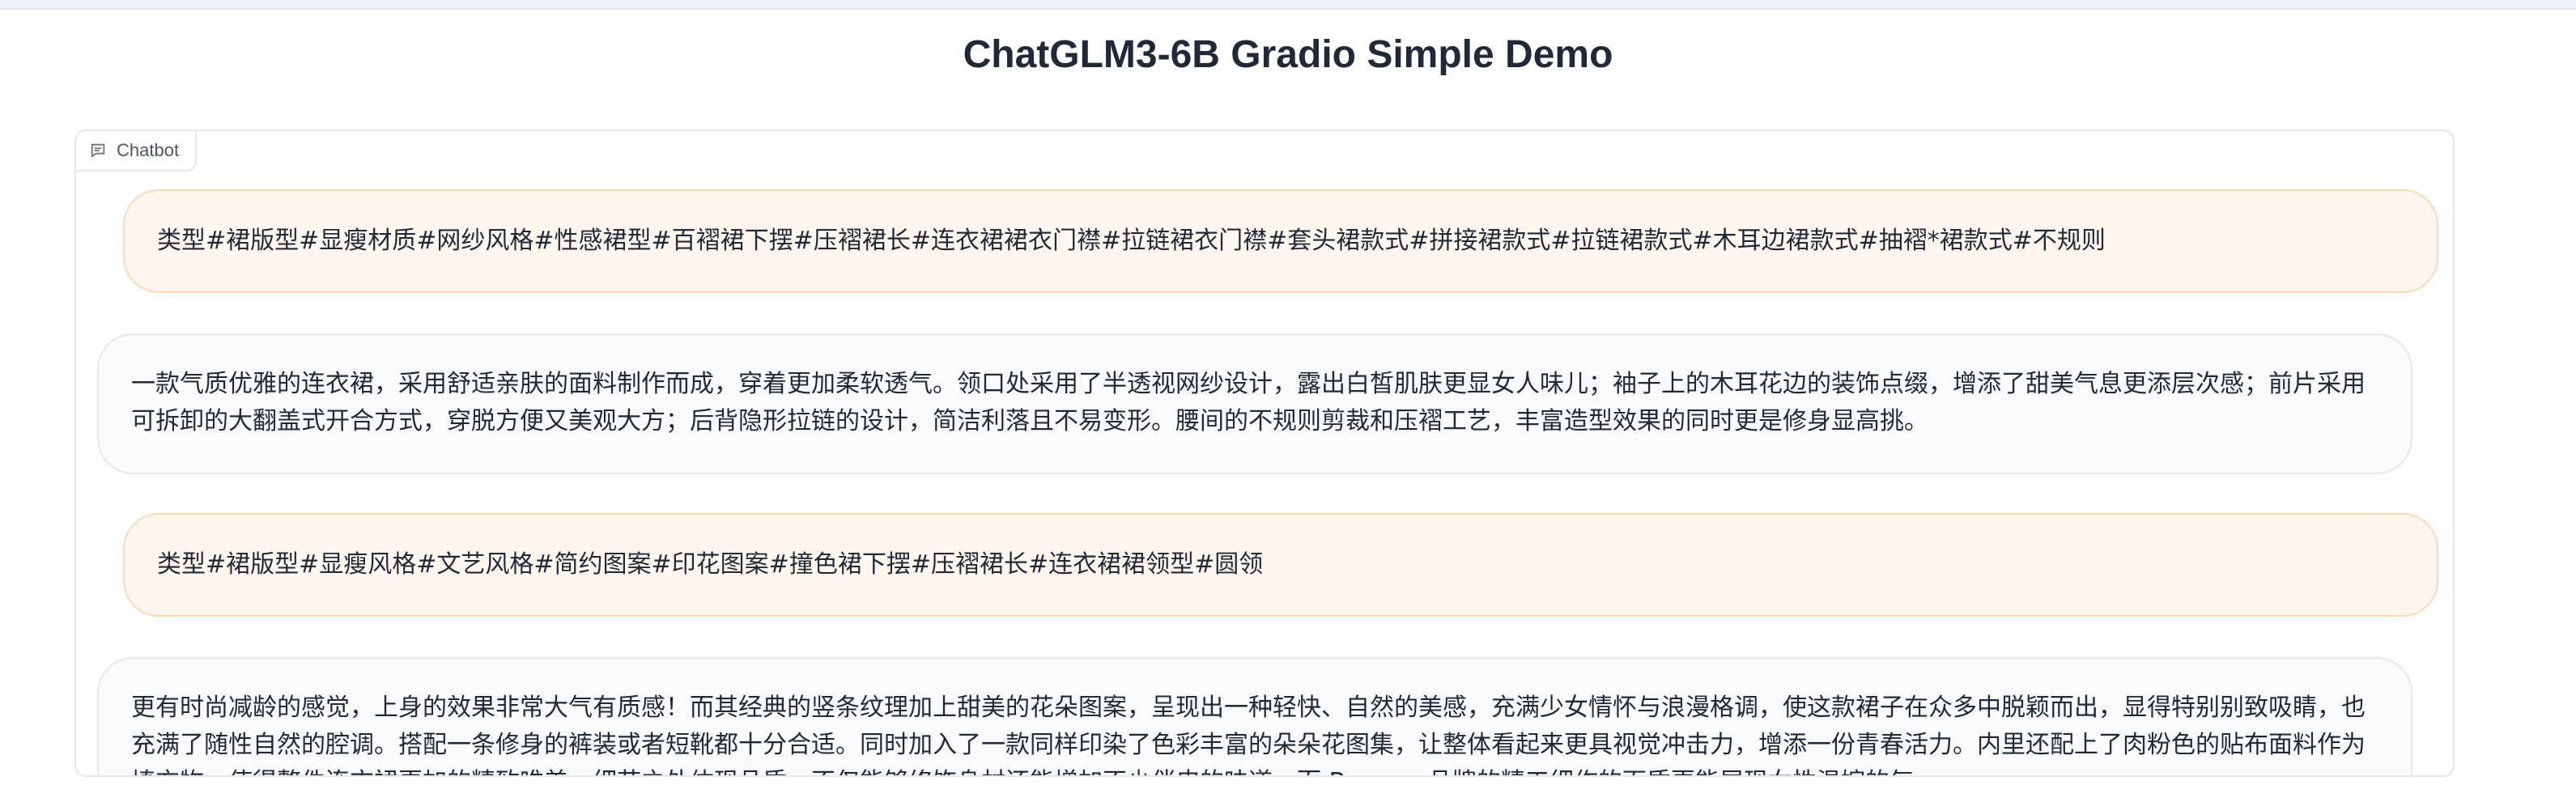 This screenshot has width=2576, height=785. What do you see at coordinates (98, 150) in the screenshot?
I see `chat-bubble-icon` at bounding box center [98, 150].